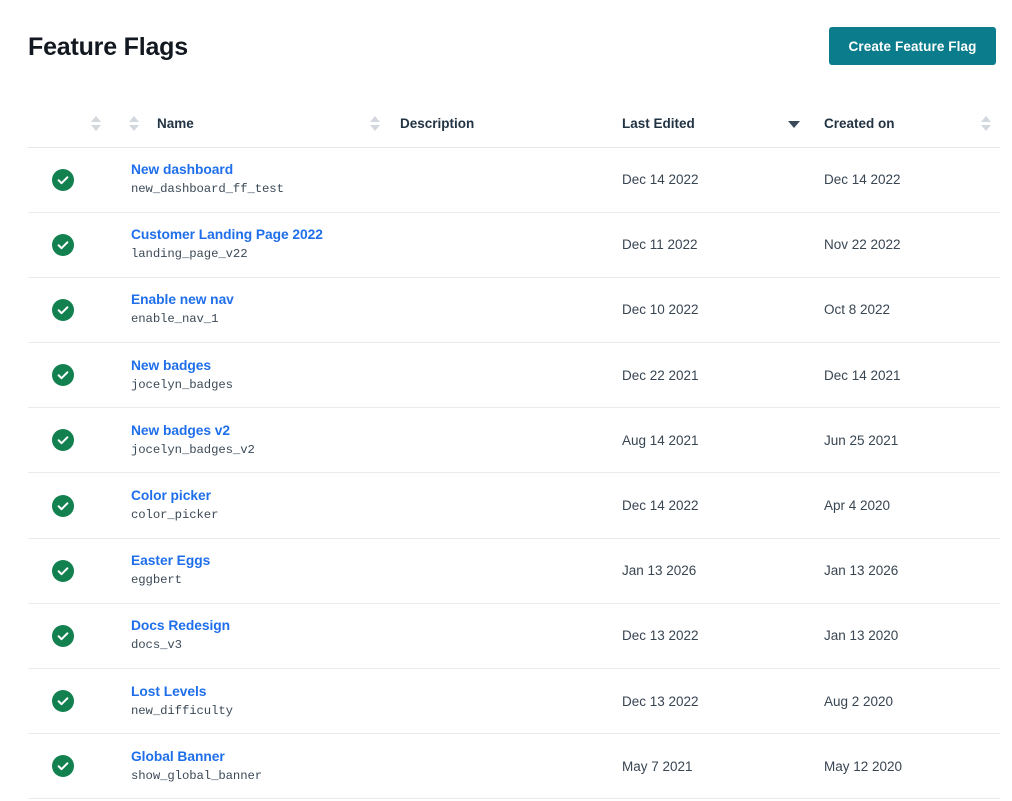  I want to click on sort-icon-description, so click(375, 124).